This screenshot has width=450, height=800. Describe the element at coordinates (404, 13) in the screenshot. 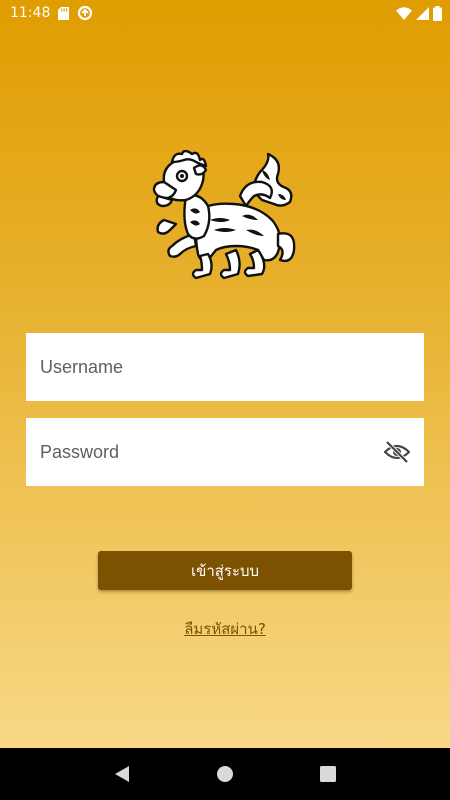

I see `wifi-icon` at that location.